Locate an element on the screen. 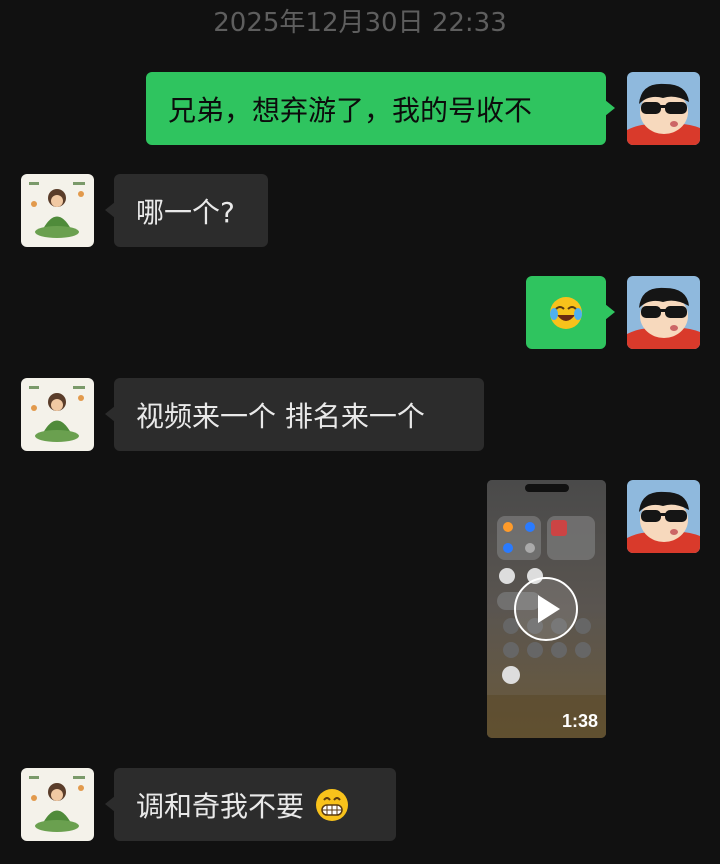 The image size is (720, 864). video-thumbnail is located at coordinates (546, 609).